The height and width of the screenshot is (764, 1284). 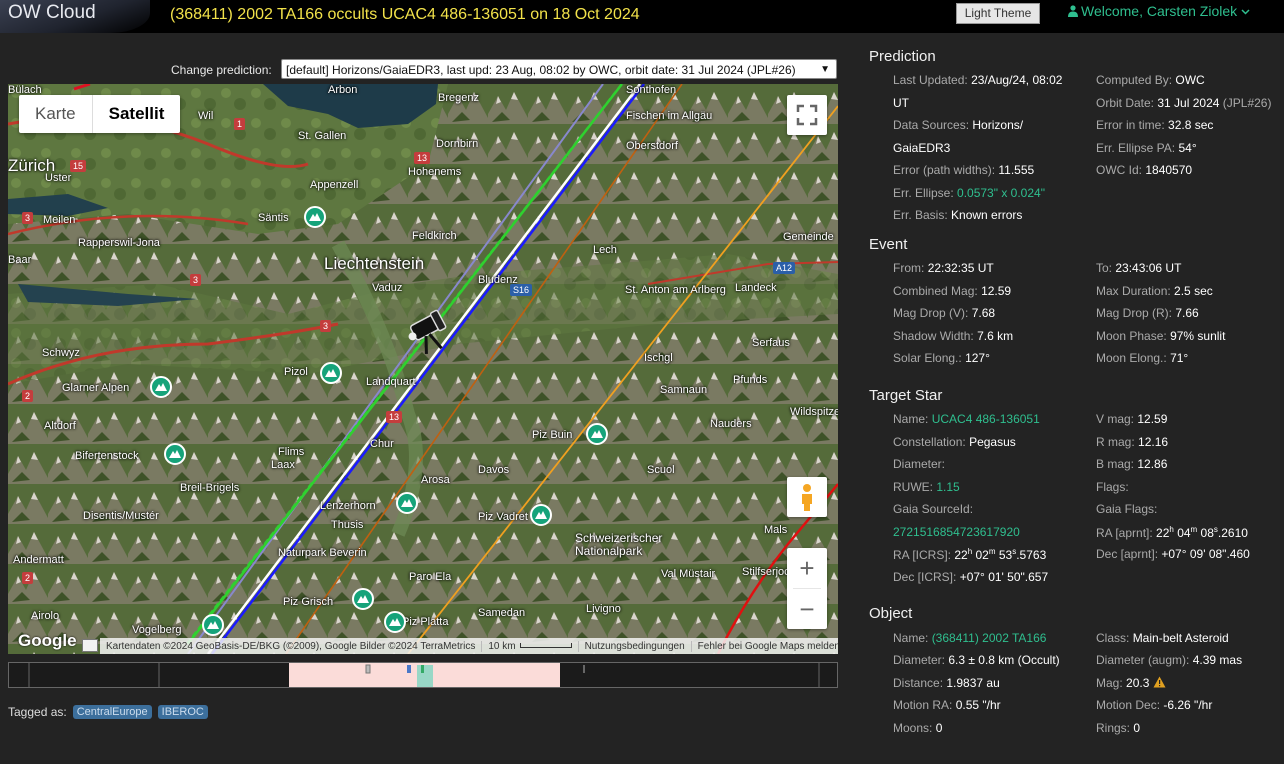 I want to click on field-label: Gaia Flags:, so click(x=1127, y=509).